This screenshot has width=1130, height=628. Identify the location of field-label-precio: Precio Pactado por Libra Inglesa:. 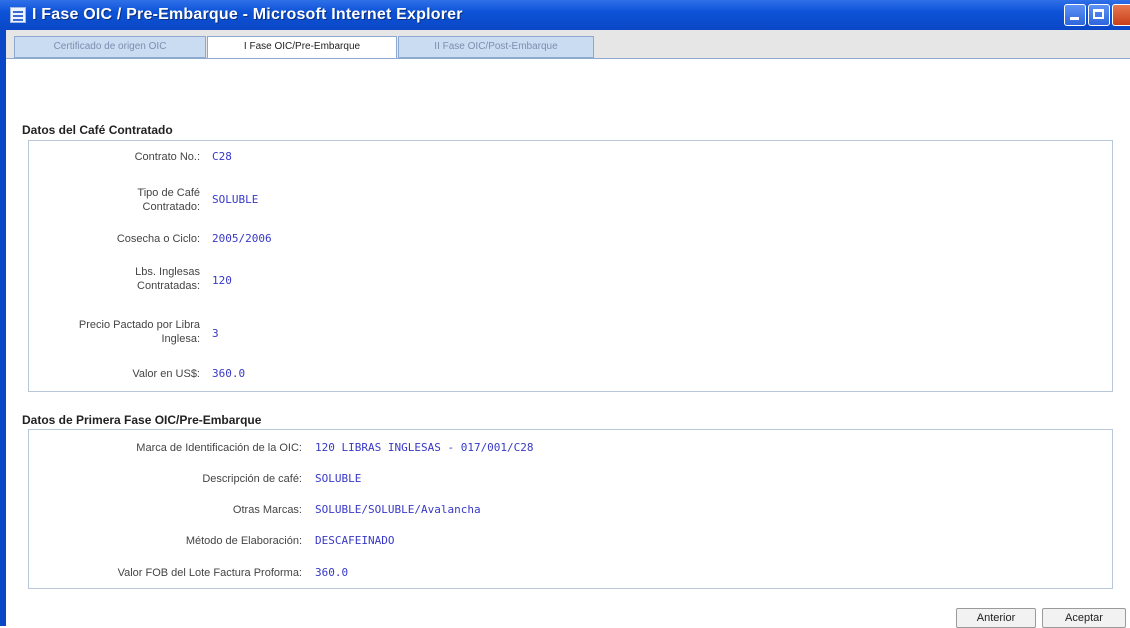
(139, 332).